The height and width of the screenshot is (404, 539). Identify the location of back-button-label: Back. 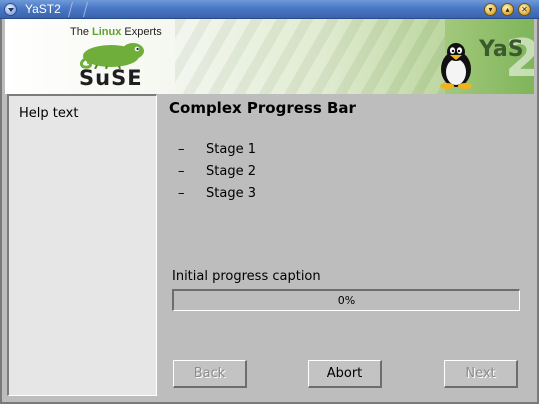
(209, 373).